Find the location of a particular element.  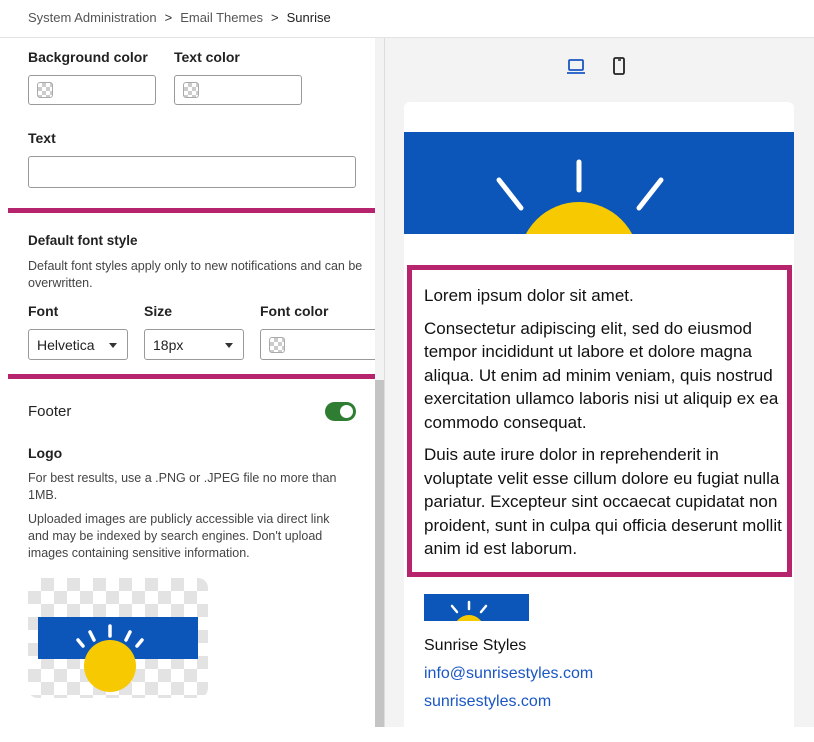

font-color-picker is located at coordinates (317, 344).